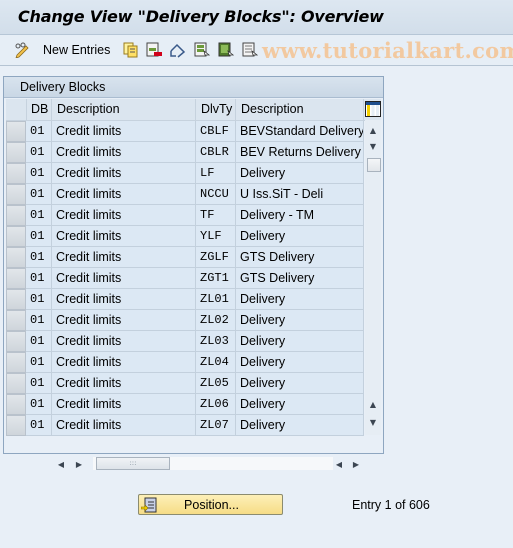 The width and height of the screenshot is (513, 548). Describe the element at coordinates (373, 146) in the screenshot. I see `scroll-down-button: ▼` at that location.